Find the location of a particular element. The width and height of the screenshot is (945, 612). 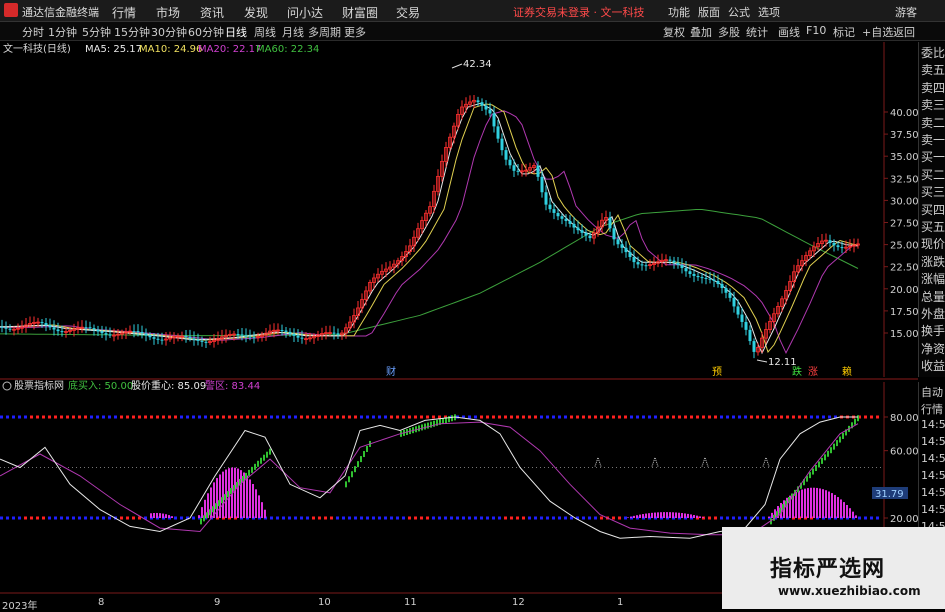

tab-multi-period: 多周期 is located at coordinates (324, 32).